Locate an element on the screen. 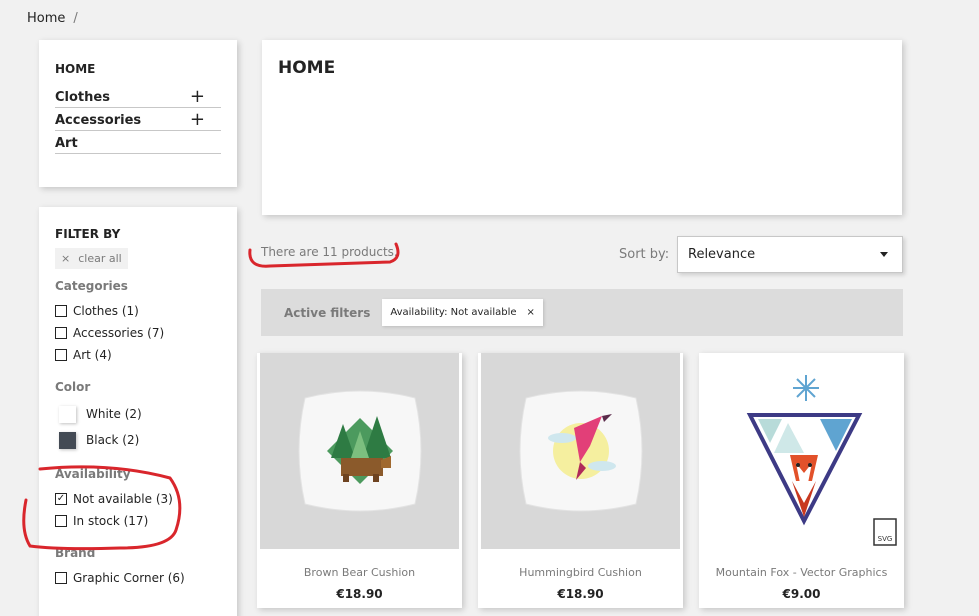 The image size is (979, 616). color-swatch-black is located at coordinates (67, 440).